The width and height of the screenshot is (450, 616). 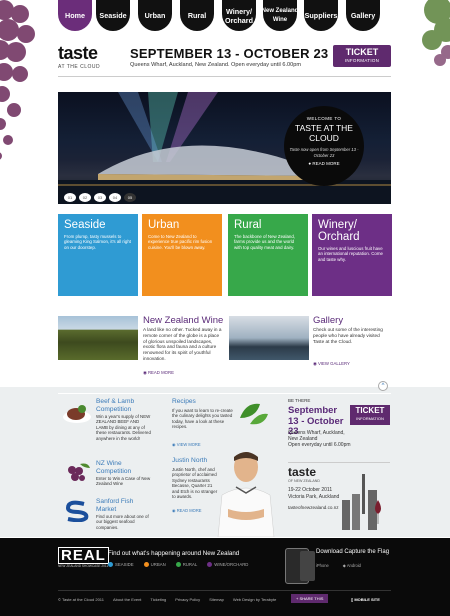 What do you see at coordinates (280, 15) in the screenshot?
I see `nav-nz-wine: New Zealand Wine` at bounding box center [280, 15].